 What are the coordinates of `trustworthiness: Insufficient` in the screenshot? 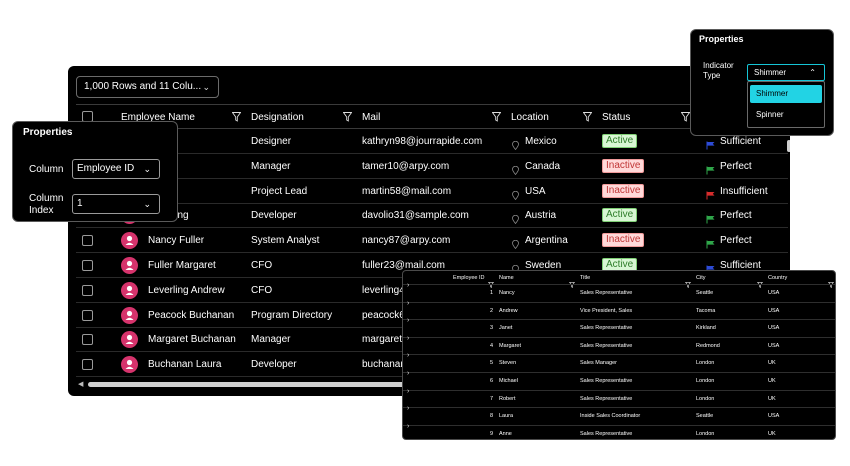 It's located at (744, 191).